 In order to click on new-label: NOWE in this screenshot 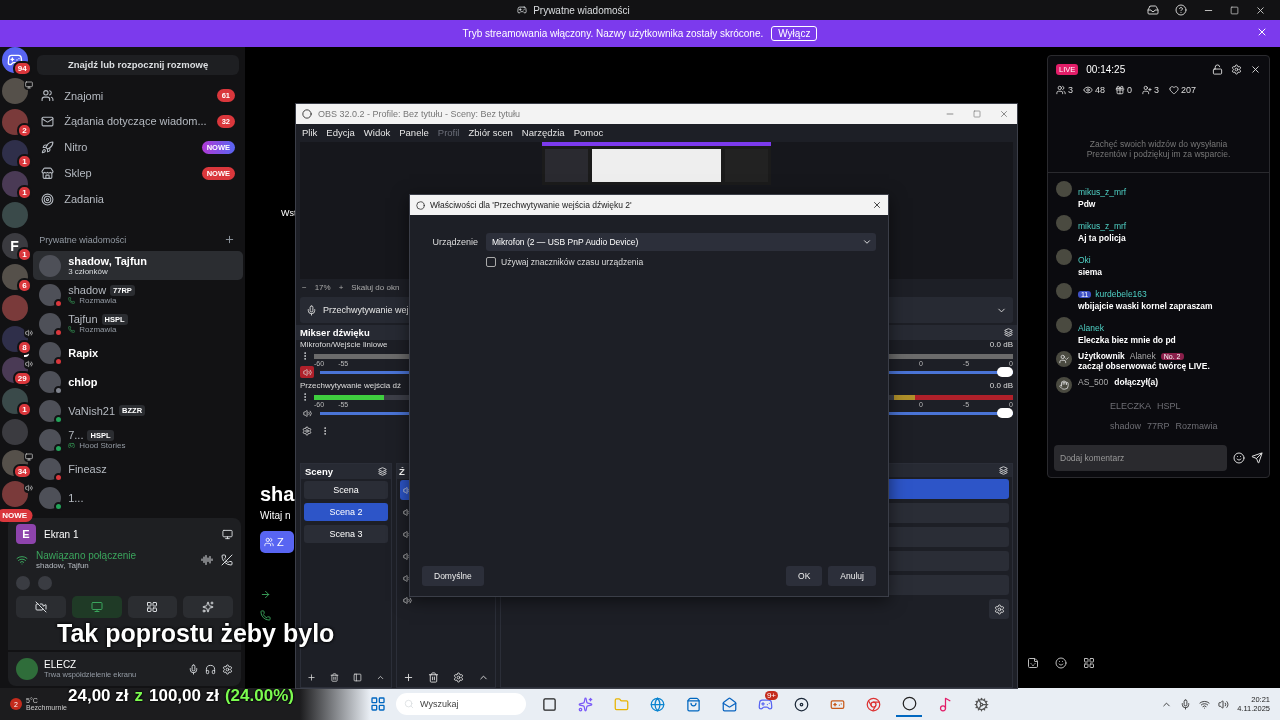, I will do `click(17, 515)`.